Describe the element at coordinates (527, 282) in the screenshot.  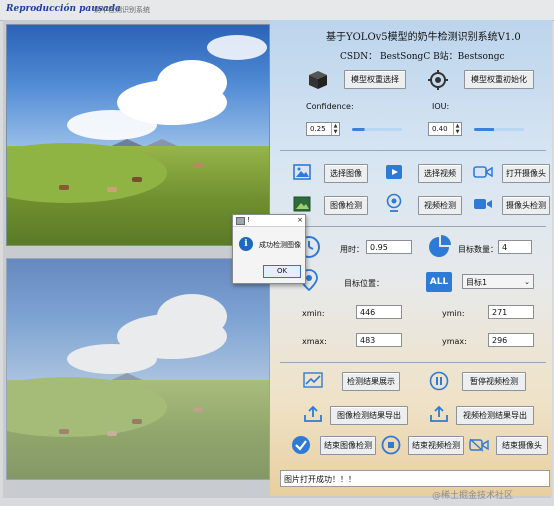
I see `chevron-down-icon: ⌄` at that location.